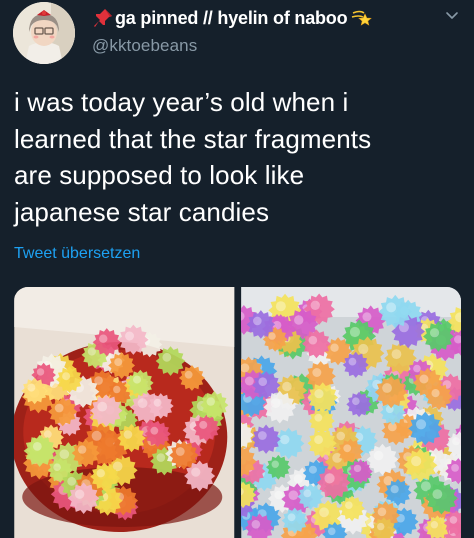 This screenshot has width=474, height=538. What do you see at coordinates (362, 18) in the screenshot?
I see `shooting-star-icon` at bounding box center [362, 18].